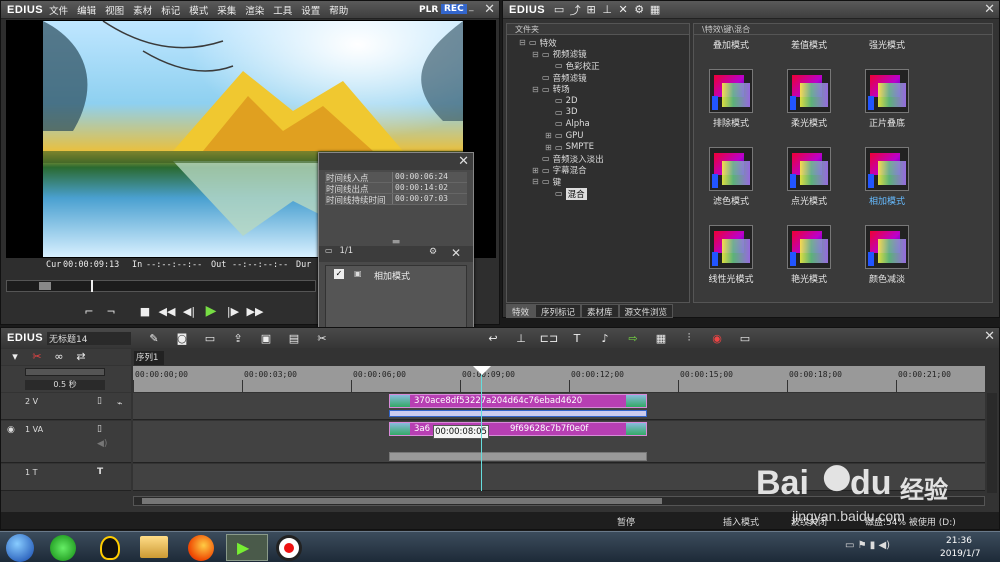 This screenshot has height=562, width=1000. Describe the element at coordinates (294, 338) in the screenshot. I see `save-as-icon: ▤` at that location.